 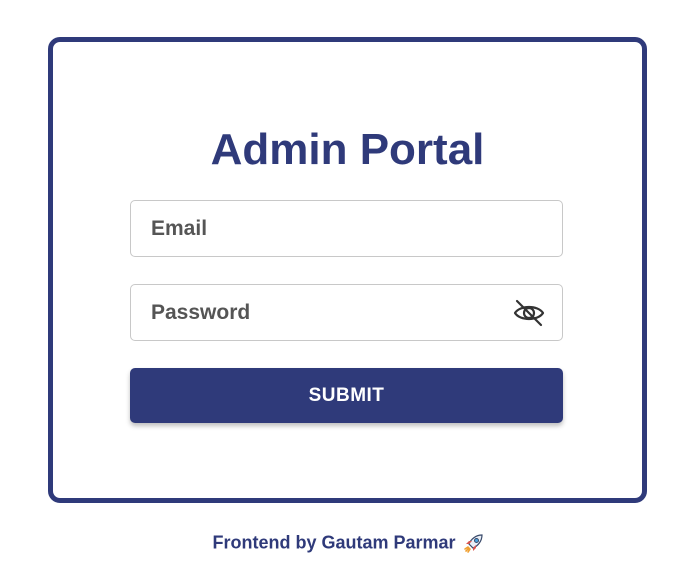 What do you see at coordinates (529, 313) in the screenshot?
I see `eye-off-icon` at bounding box center [529, 313].